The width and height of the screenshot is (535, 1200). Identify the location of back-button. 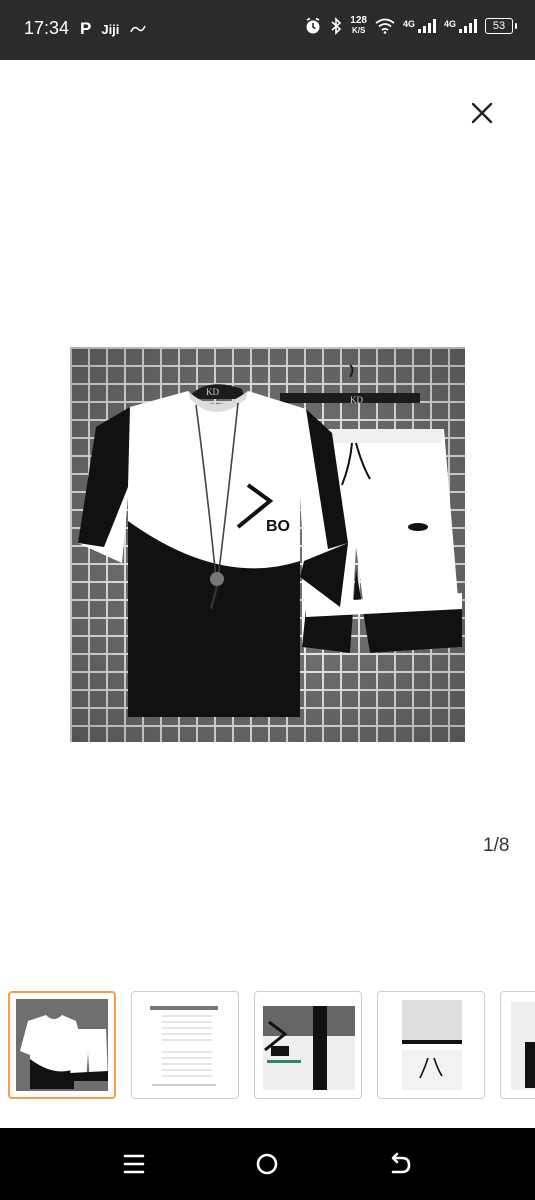
(400, 1164).